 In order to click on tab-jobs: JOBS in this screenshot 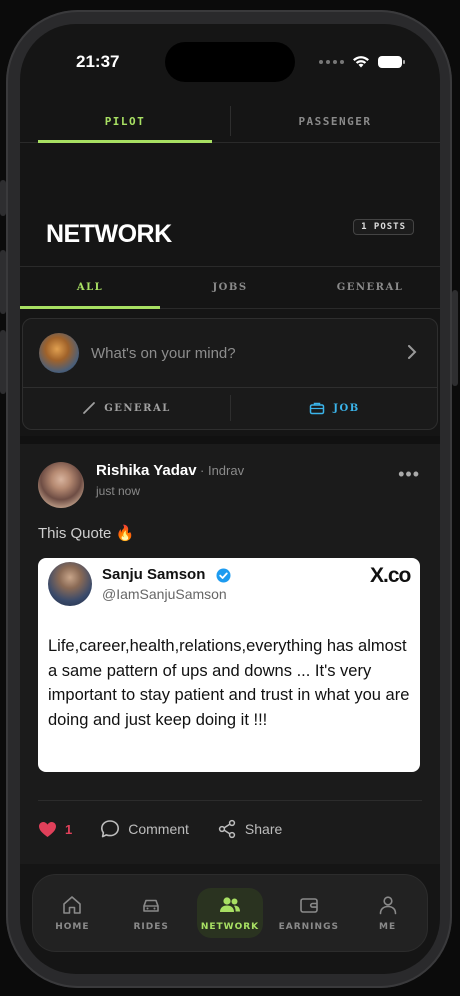, I will do `click(230, 287)`.